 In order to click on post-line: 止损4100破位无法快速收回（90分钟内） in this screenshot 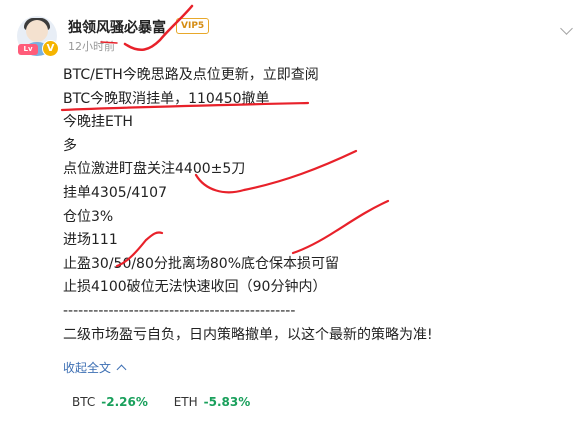, I will do `click(195, 287)`.